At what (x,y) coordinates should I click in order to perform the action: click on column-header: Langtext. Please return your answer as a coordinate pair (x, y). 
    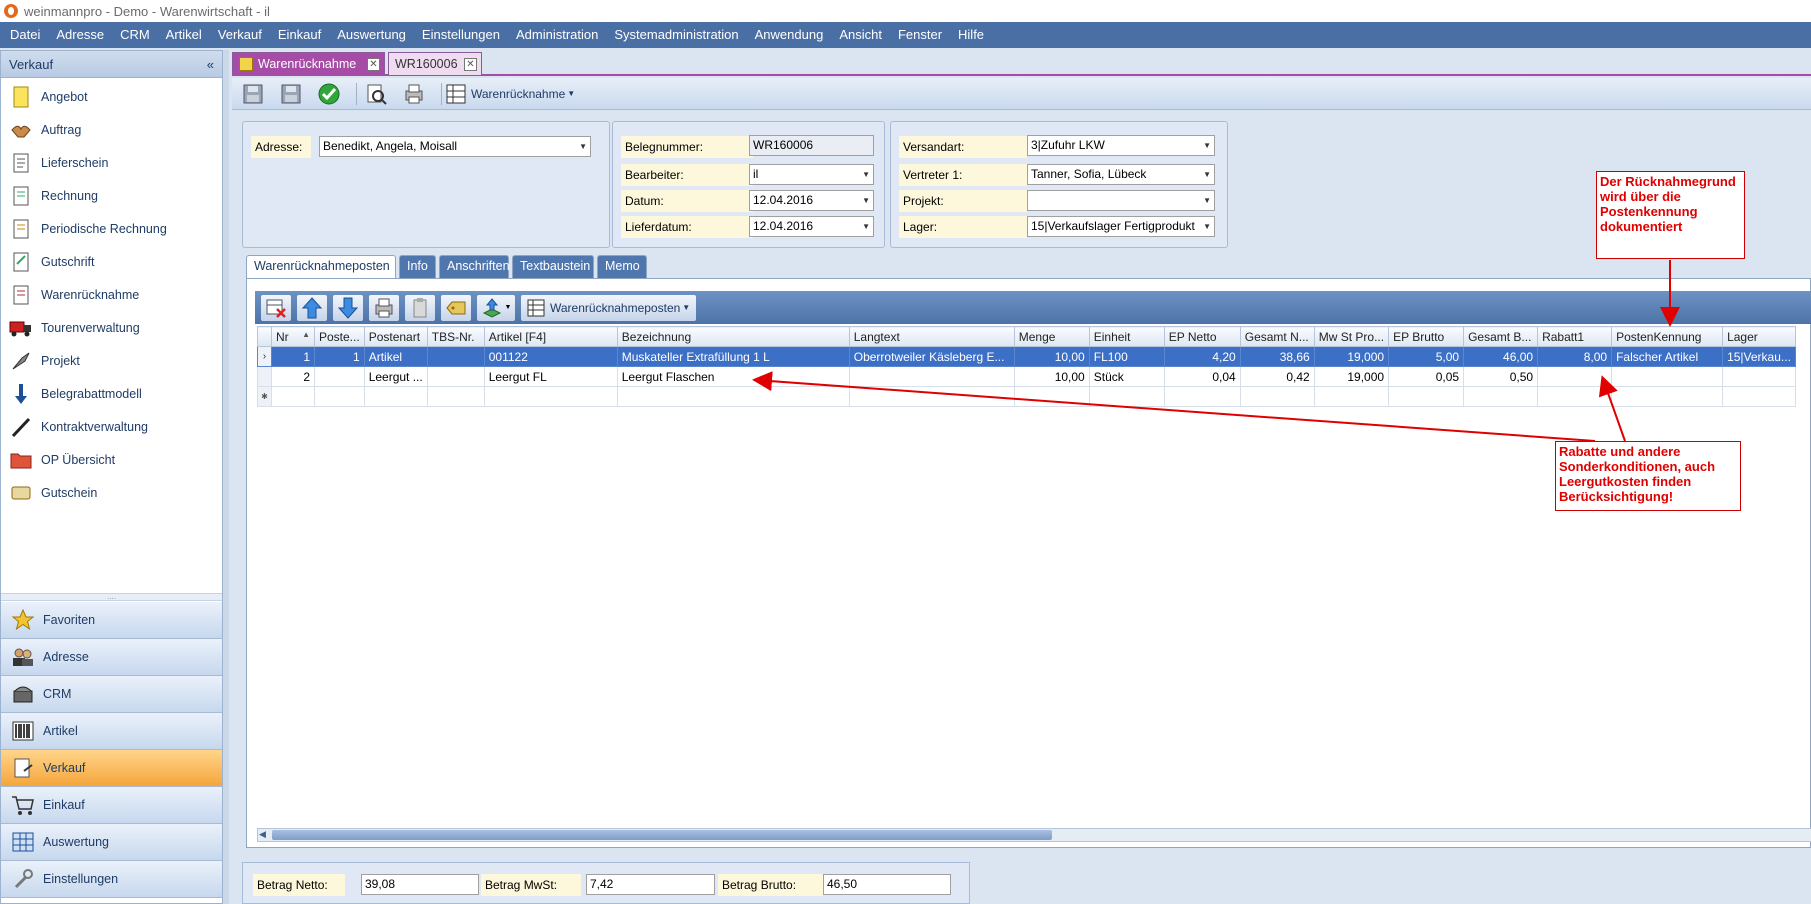
    Looking at the image, I should click on (931, 336).